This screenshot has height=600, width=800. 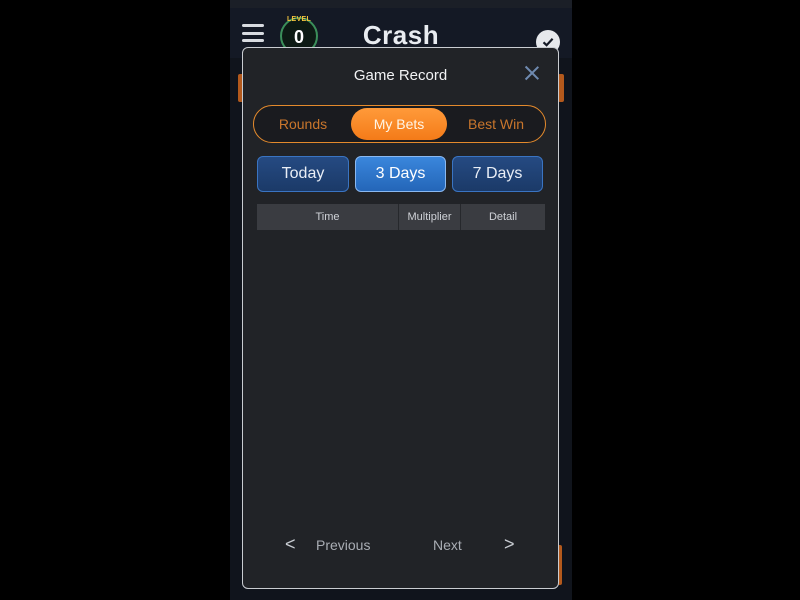 What do you see at coordinates (400, 546) in the screenshot?
I see `pagination: < Previous Next >` at bounding box center [400, 546].